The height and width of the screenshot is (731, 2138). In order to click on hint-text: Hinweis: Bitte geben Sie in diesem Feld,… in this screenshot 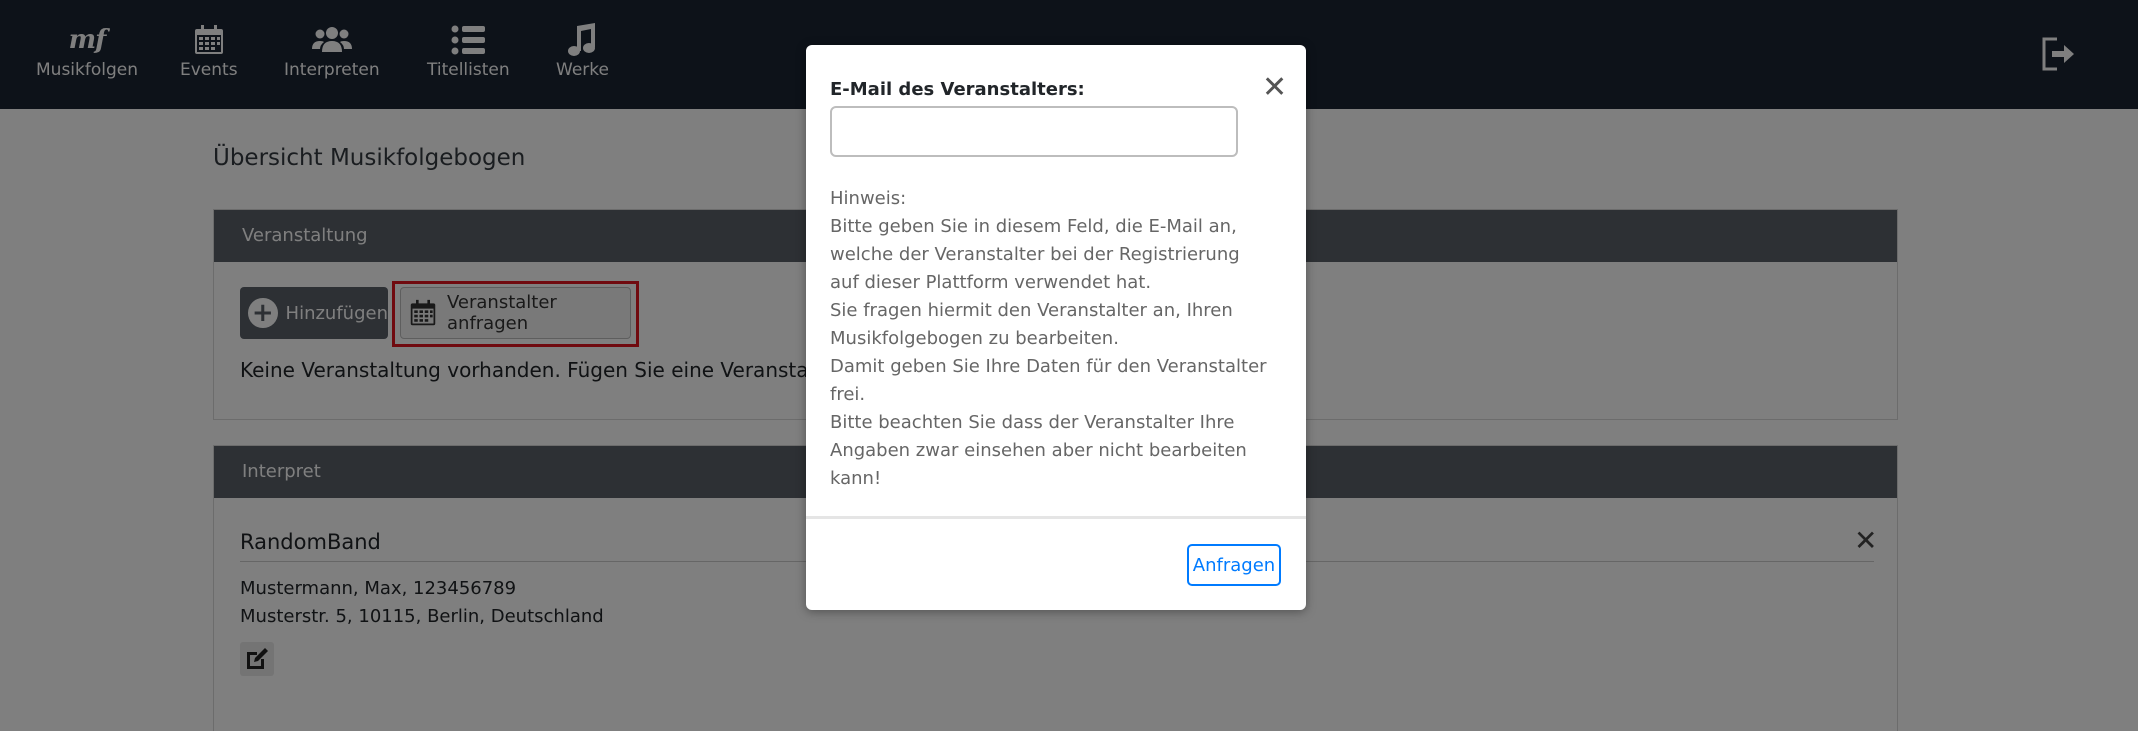, I will do `click(1048, 339)`.